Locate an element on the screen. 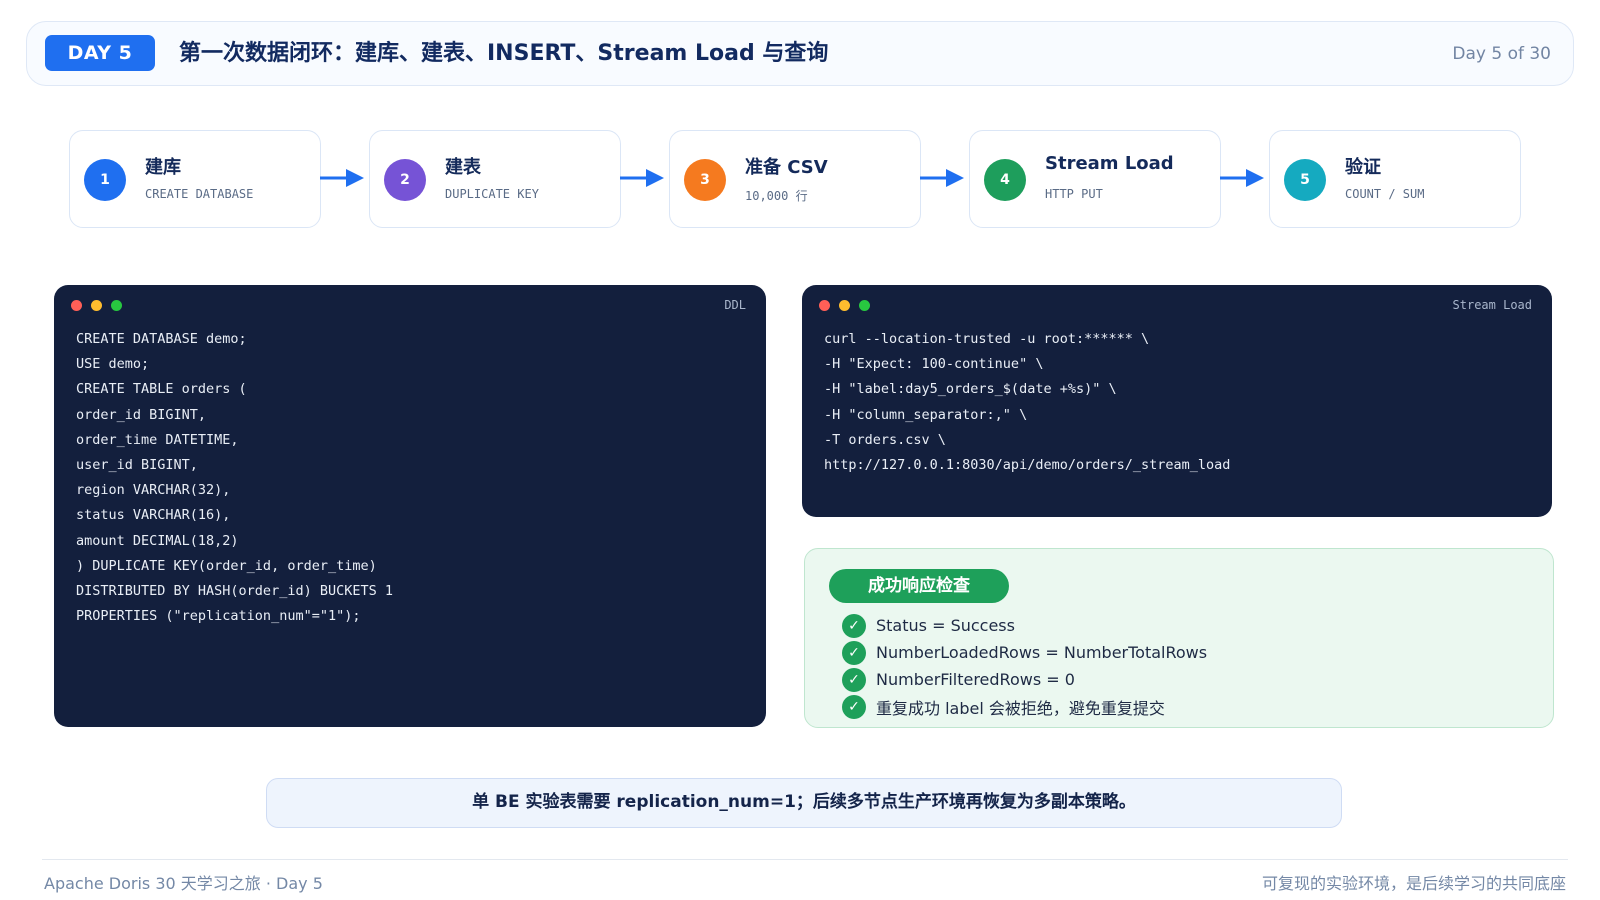 The height and width of the screenshot is (900, 1600). code-line: status VARCHAR(16), is located at coordinates (153, 515).